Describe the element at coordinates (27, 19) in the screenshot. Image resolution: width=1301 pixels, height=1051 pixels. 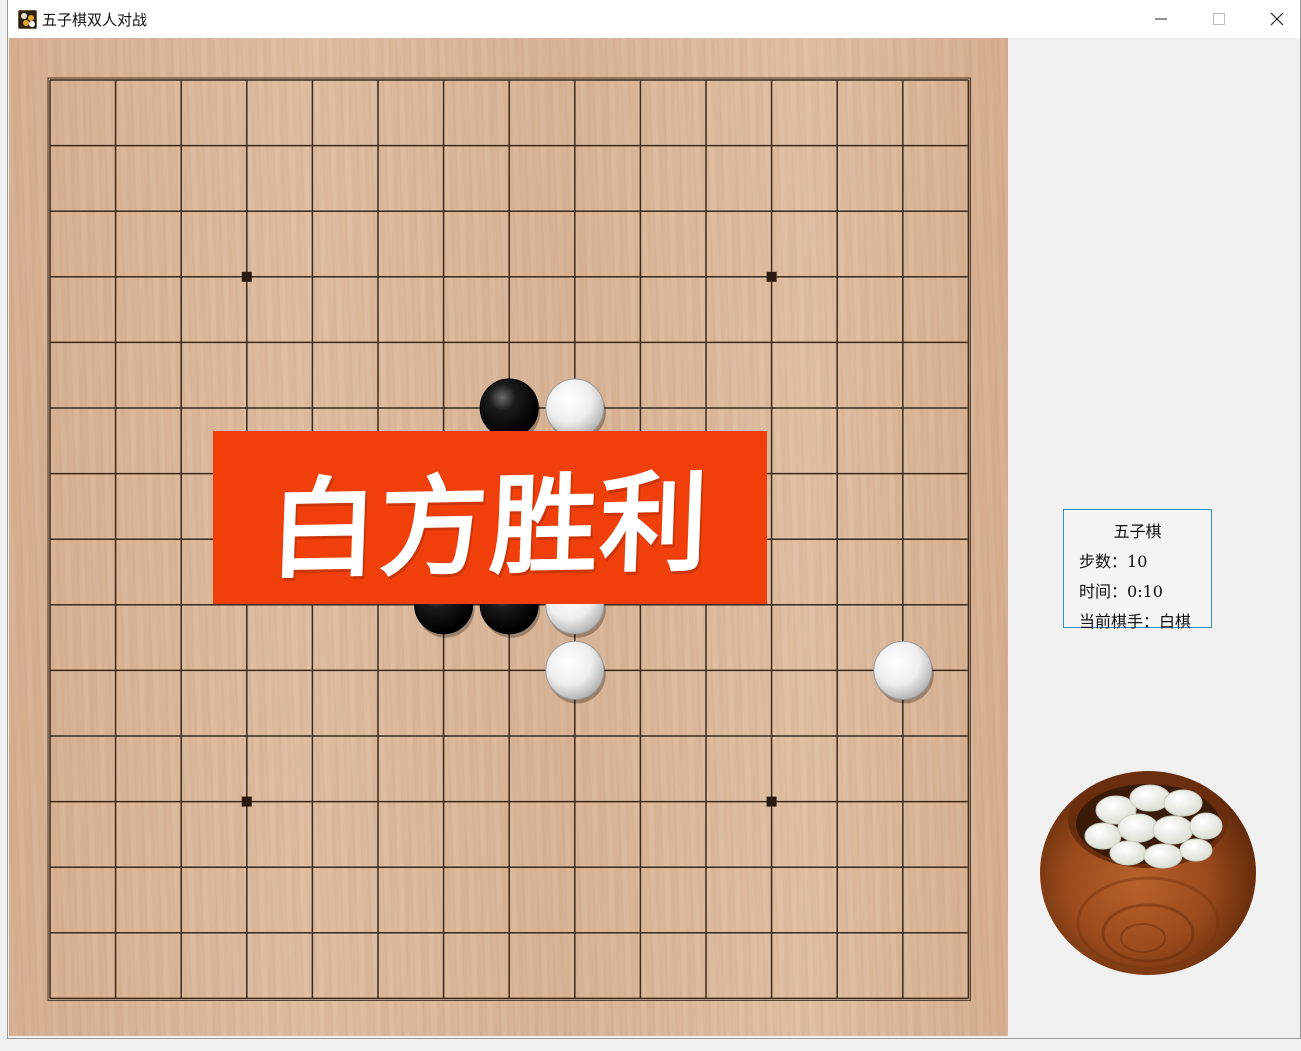
I see `app-icon` at that location.